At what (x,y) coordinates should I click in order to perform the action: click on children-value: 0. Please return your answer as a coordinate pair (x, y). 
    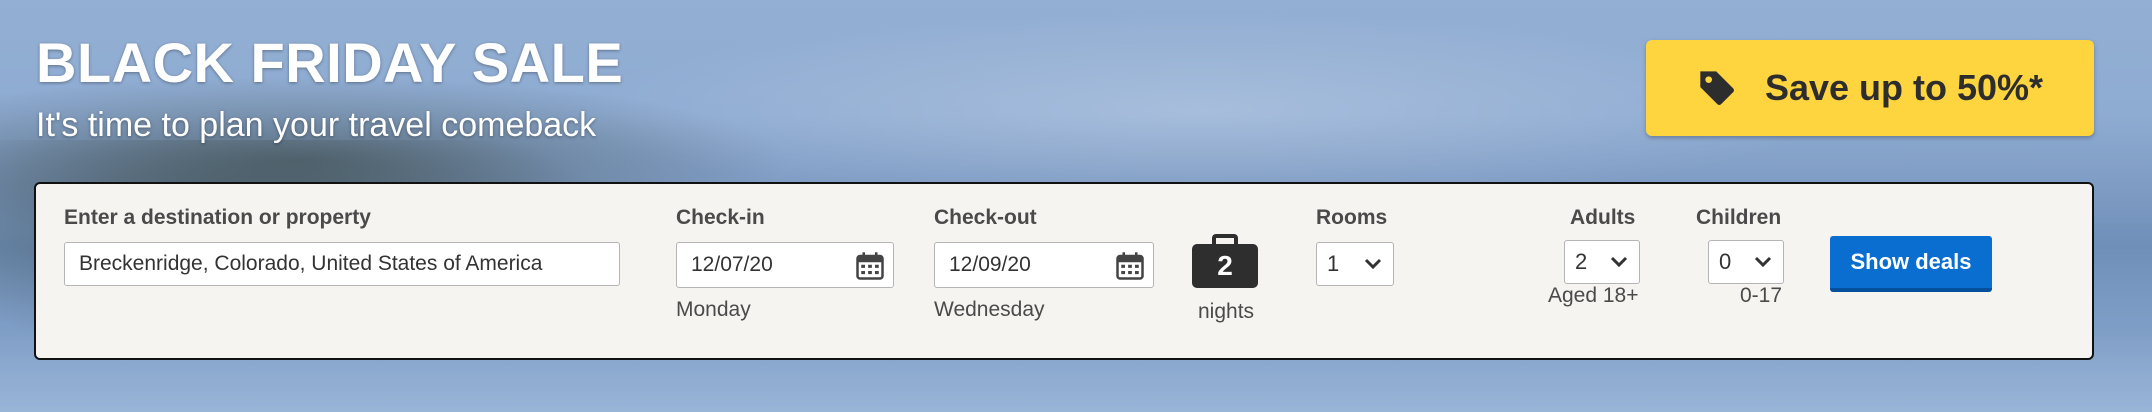
    Looking at the image, I should click on (1725, 261).